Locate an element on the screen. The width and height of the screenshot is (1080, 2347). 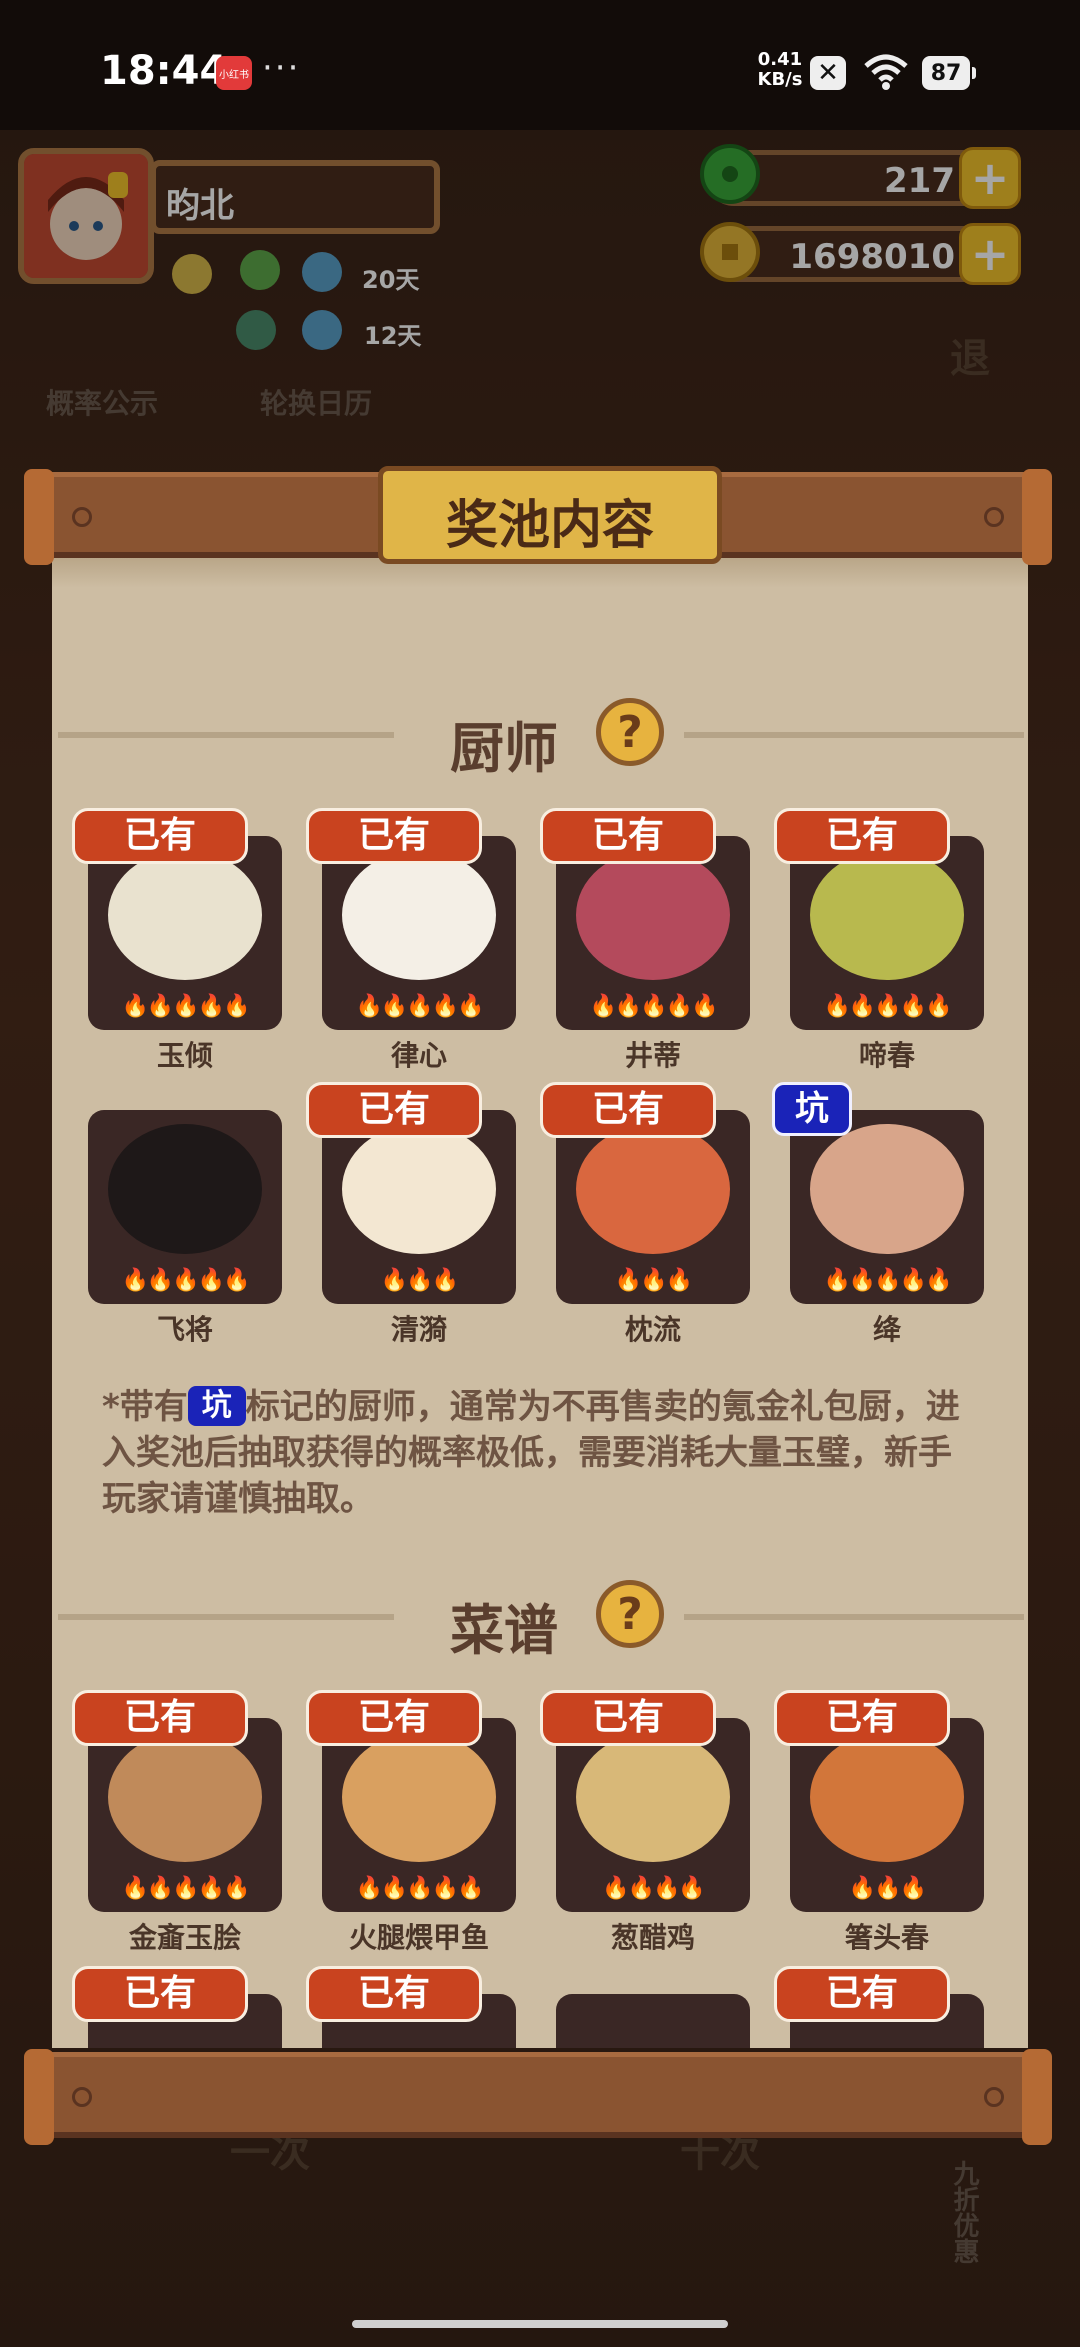
battery-icon: 87 is located at coordinates (949, 73).